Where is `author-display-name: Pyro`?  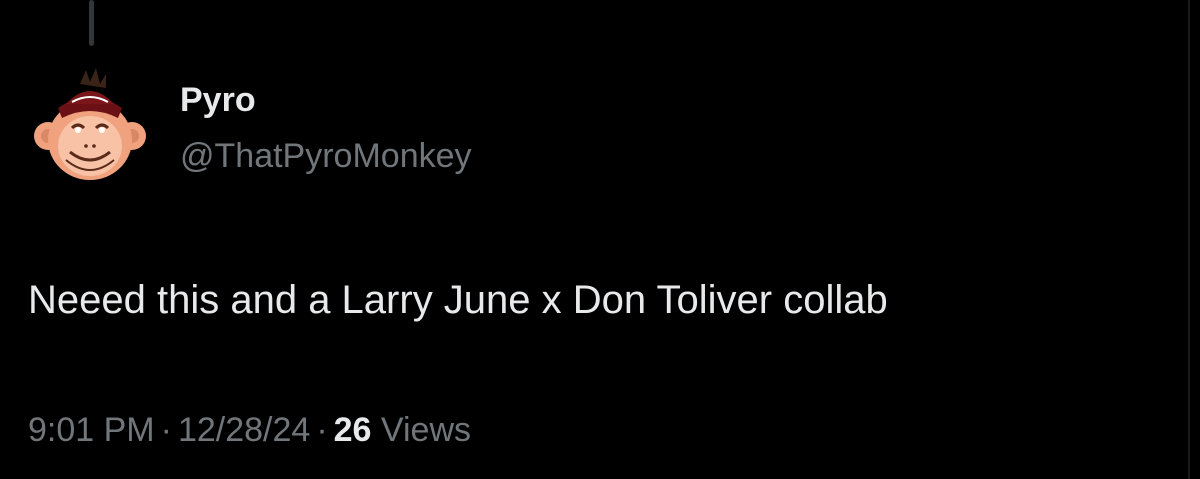
author-display-name: Pyro is located at coordinates (218, 100).